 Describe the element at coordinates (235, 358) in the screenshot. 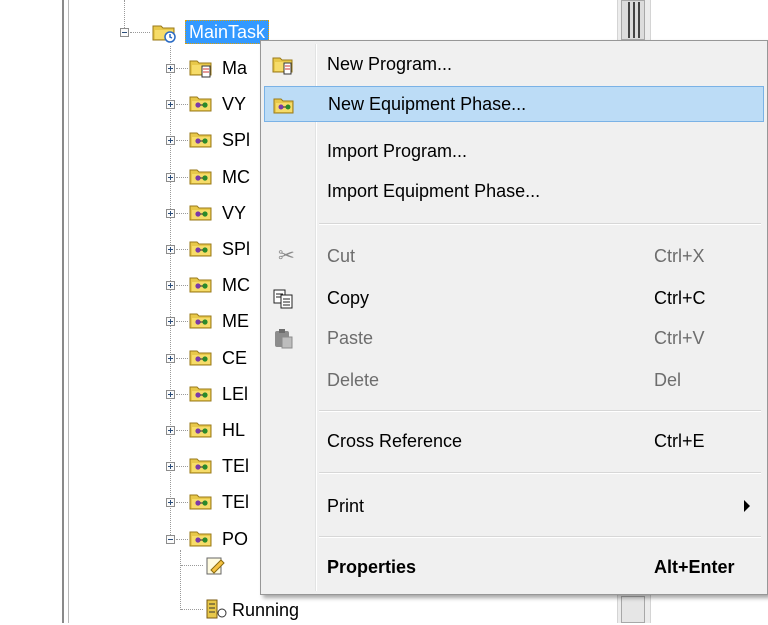

I see `tree-item-label: CE` at that location.